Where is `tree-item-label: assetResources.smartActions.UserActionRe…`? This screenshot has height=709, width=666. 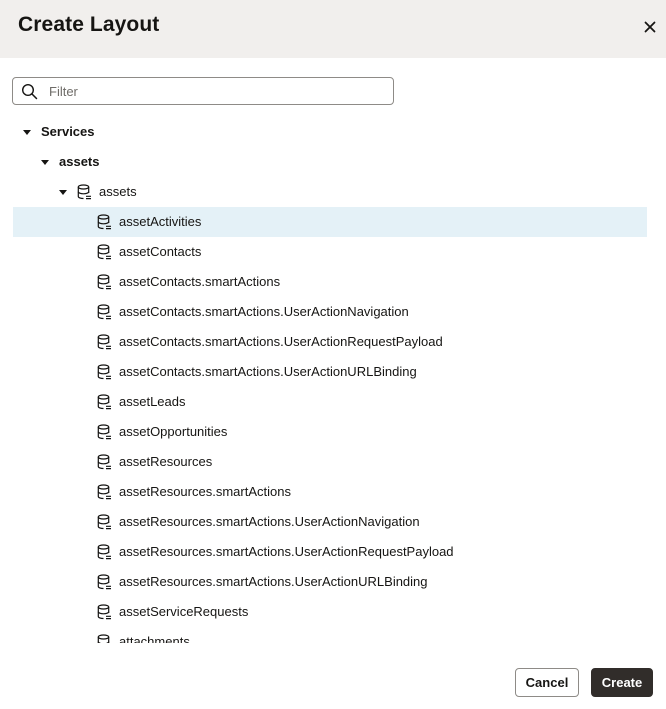
tree-item-label: assetResources.smartActions.UserActionRe… is located at coordinates (286, 551).